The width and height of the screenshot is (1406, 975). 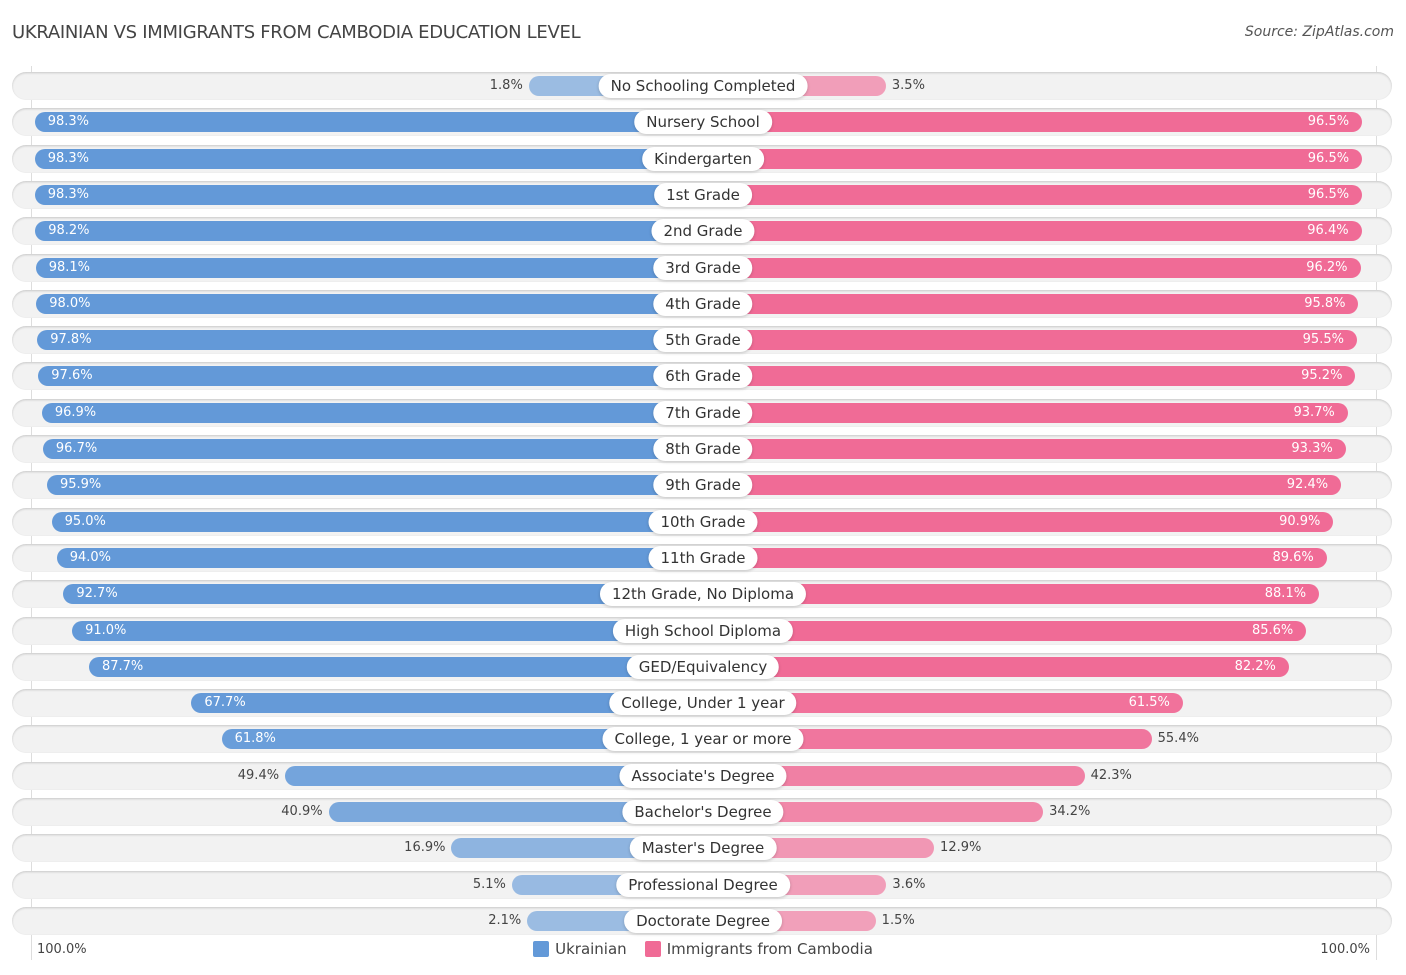 What do you see at coordinates (541, 949) in the screenshot?
I see `legend-swatch-ukrainian` at bounding box center [541, 949].